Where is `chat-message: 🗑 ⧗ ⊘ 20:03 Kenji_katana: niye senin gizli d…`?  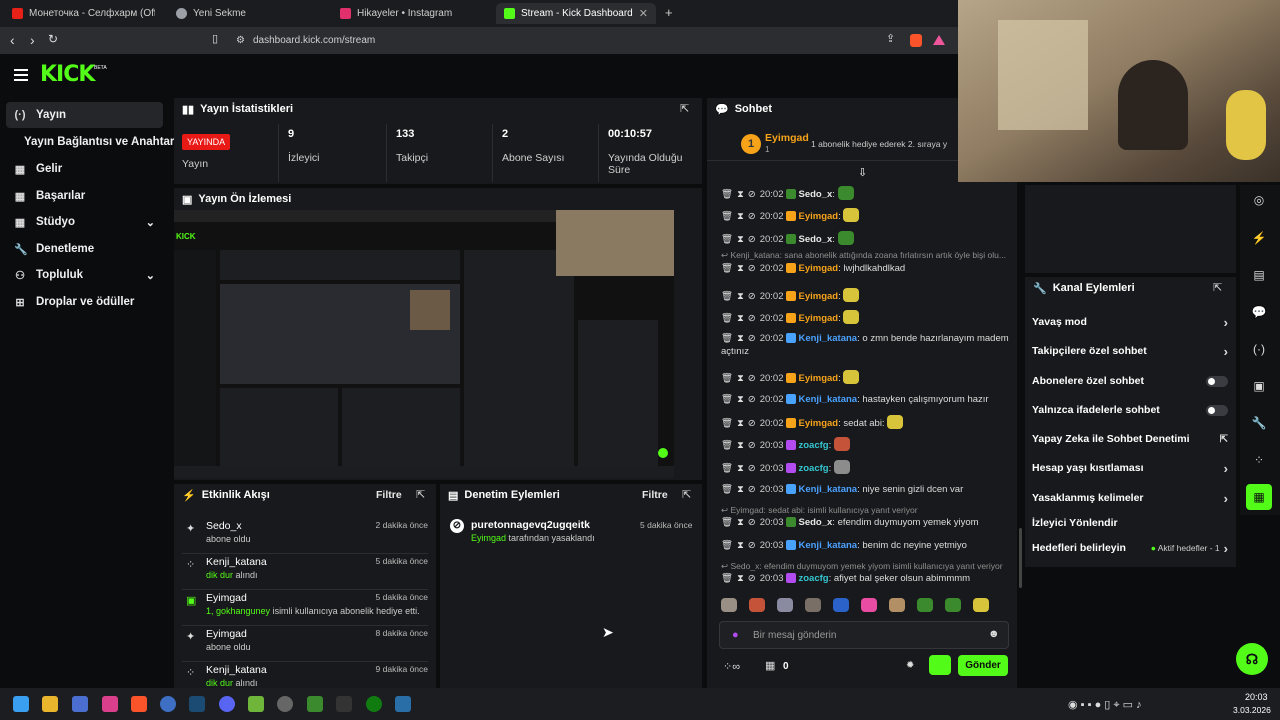 chat-message: 🗑 ⧗ ⊘ 20:03 Kenji_katana: niye senin gizli d… is located at coordinates (866, 489).